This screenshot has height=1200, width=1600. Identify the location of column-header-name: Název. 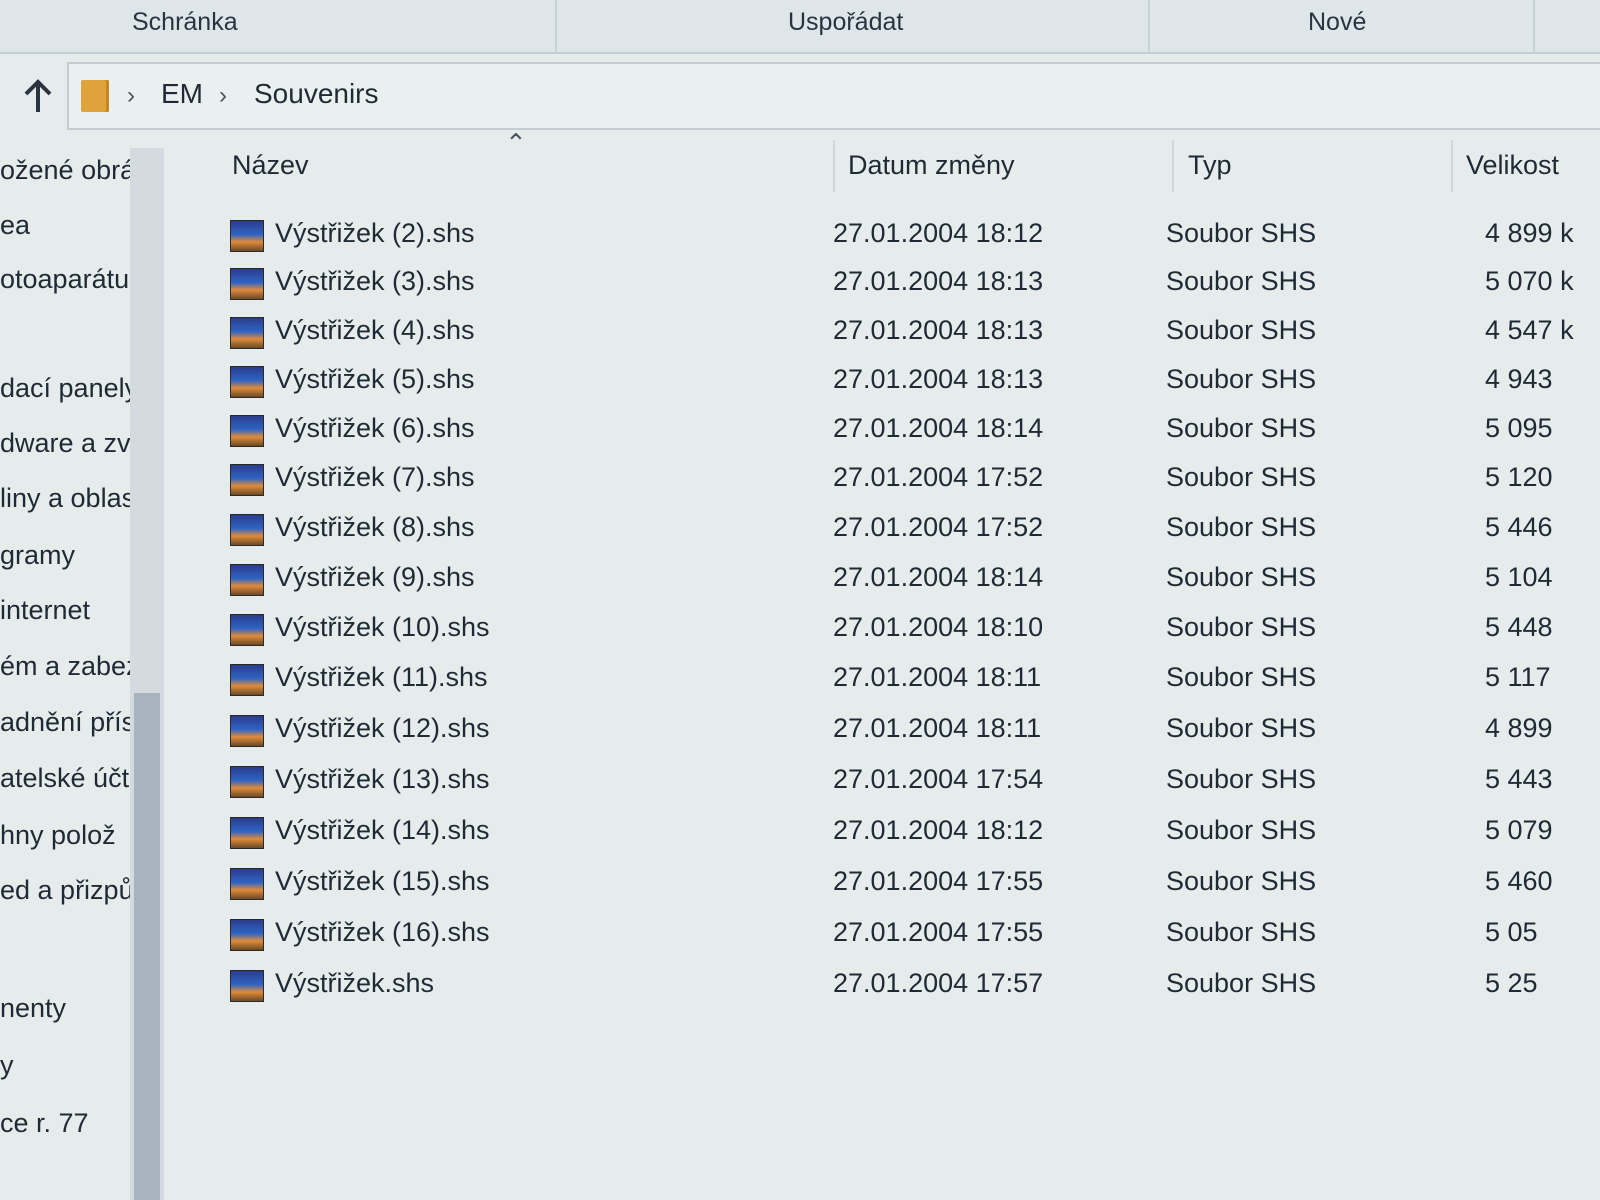
(270, 165).